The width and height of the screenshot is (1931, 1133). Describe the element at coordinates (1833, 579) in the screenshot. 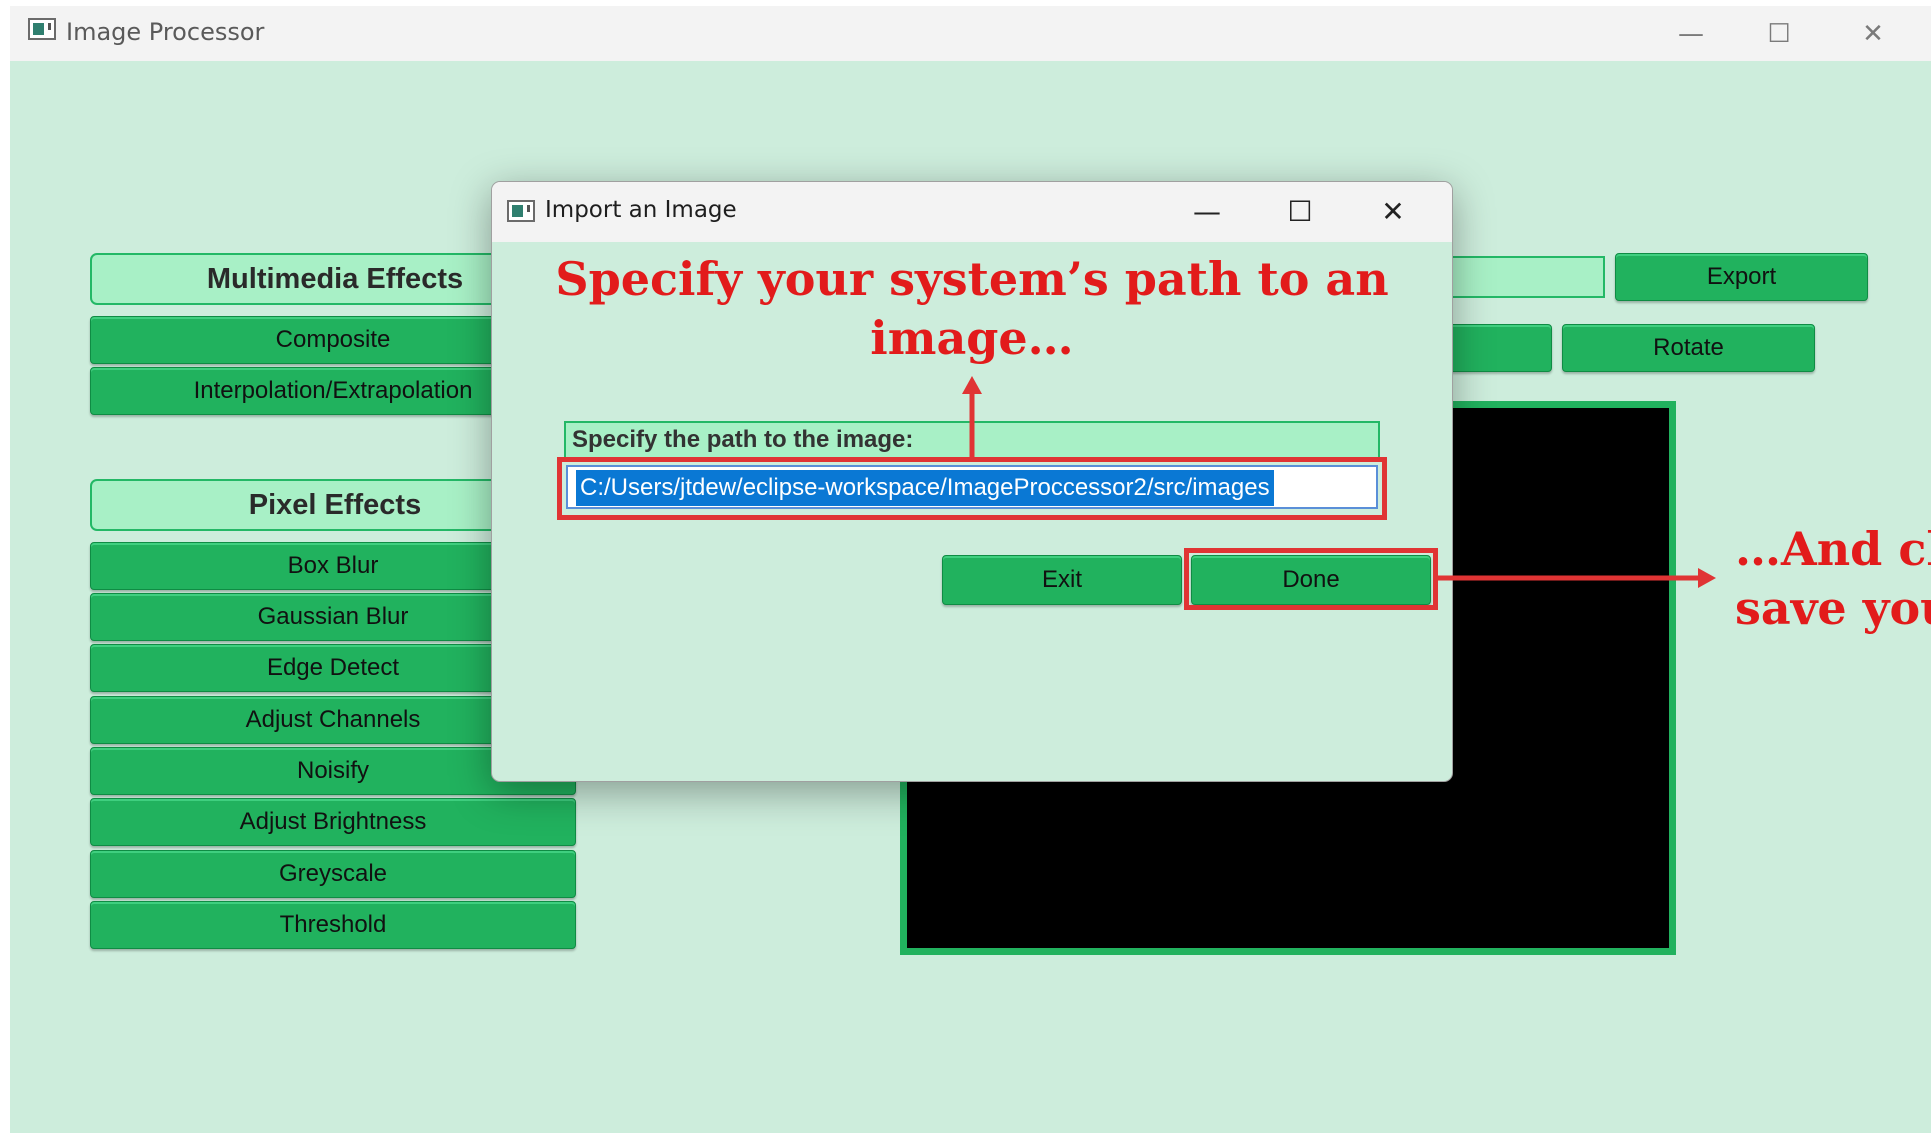

I see `annotation-right-text: …And cl save you` at that location.